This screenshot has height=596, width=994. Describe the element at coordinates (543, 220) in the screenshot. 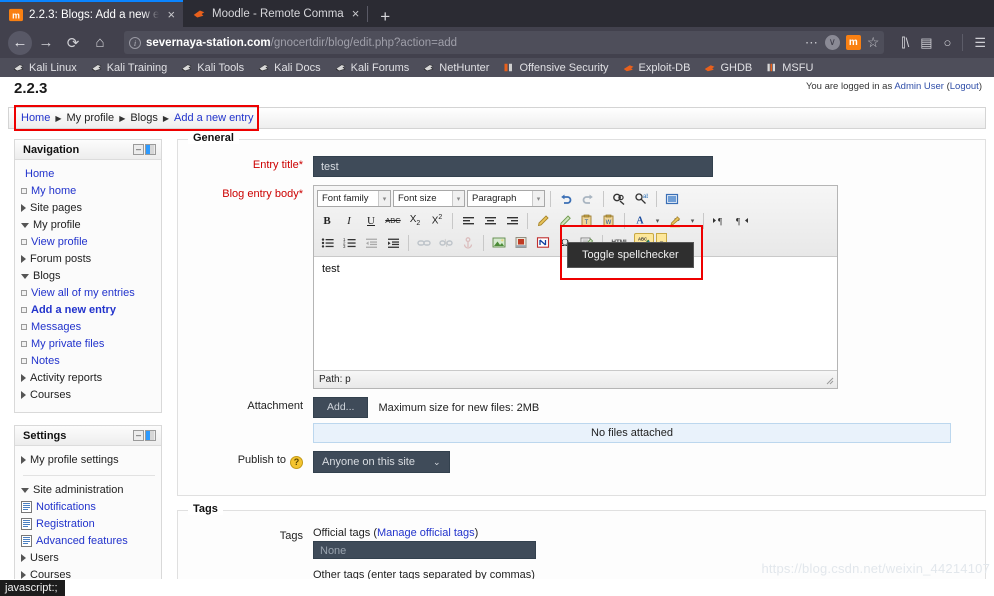

I see `clean-up-icon` at that location.